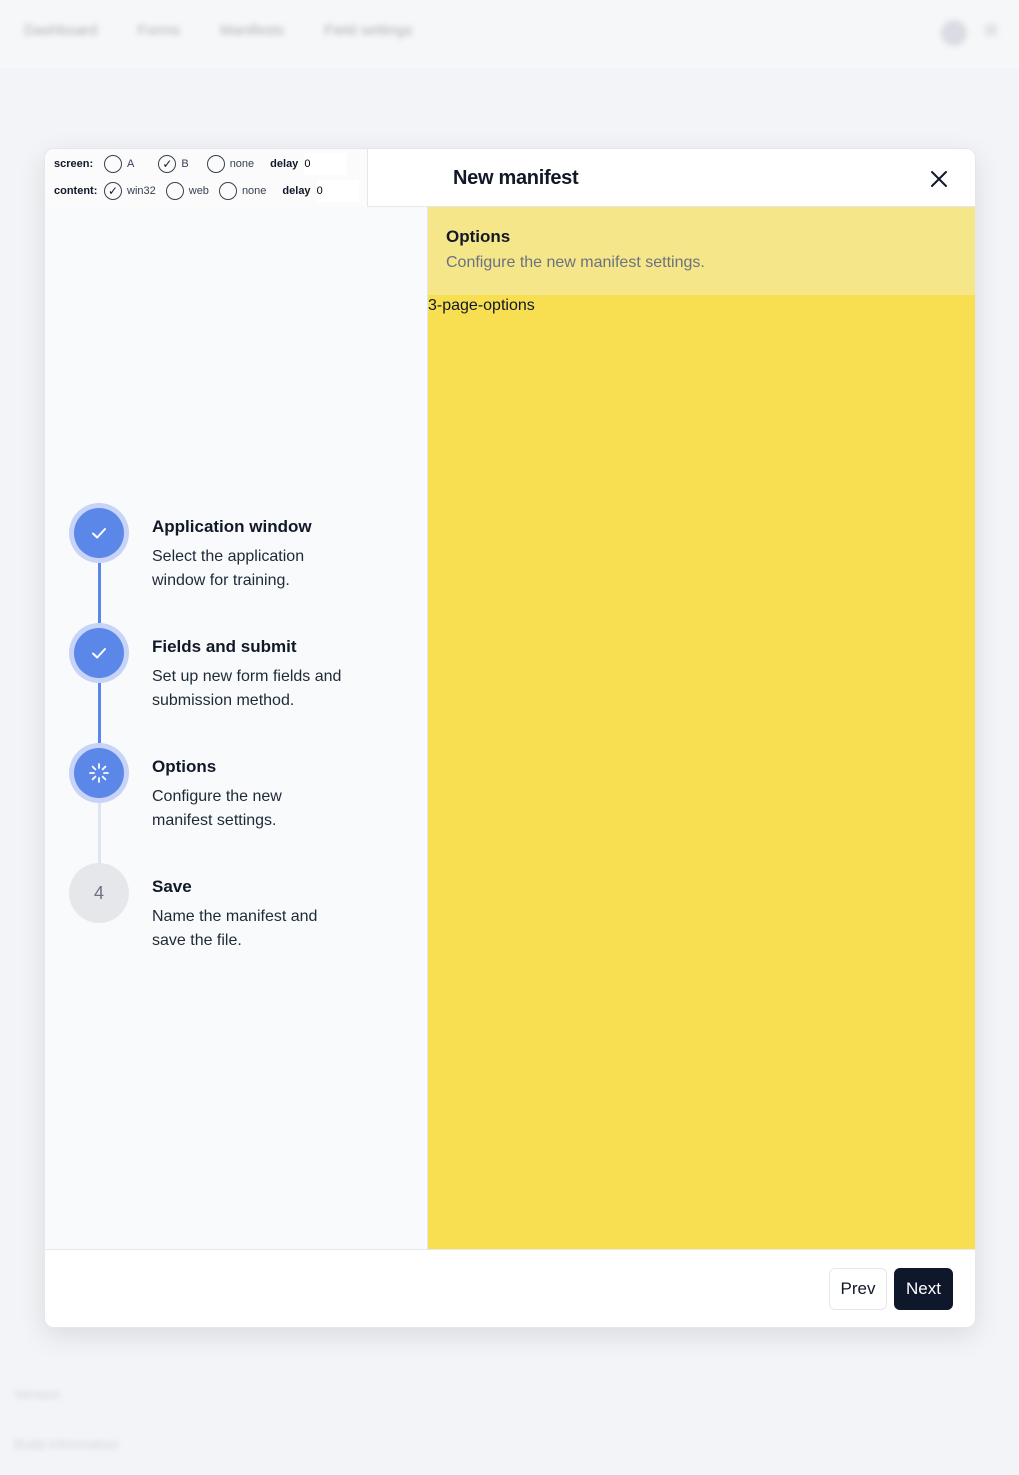  What do you see at coordinates (325, 164) in the screenshot?
I see `screen-delay-input` at bounding box center [325, 164].